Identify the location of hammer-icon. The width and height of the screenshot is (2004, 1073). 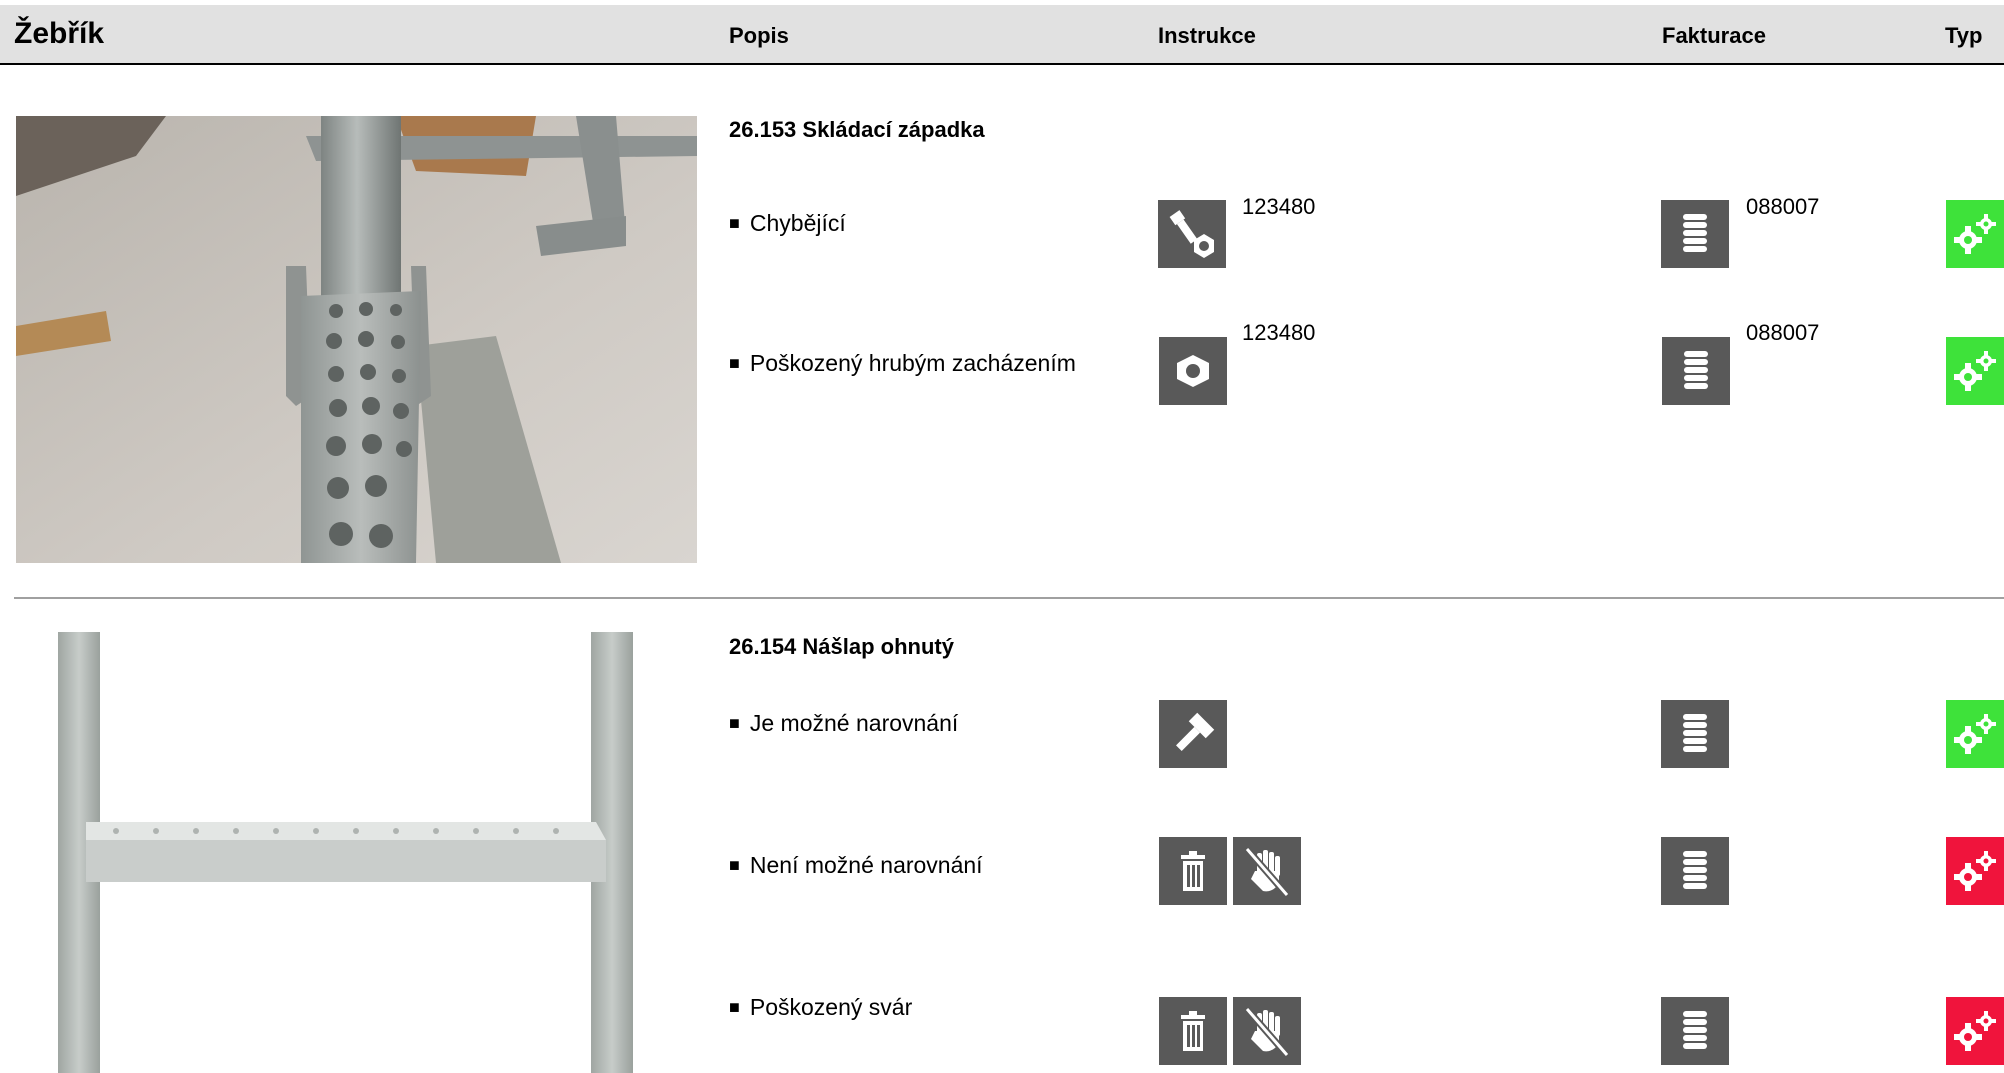
(1193, 734).